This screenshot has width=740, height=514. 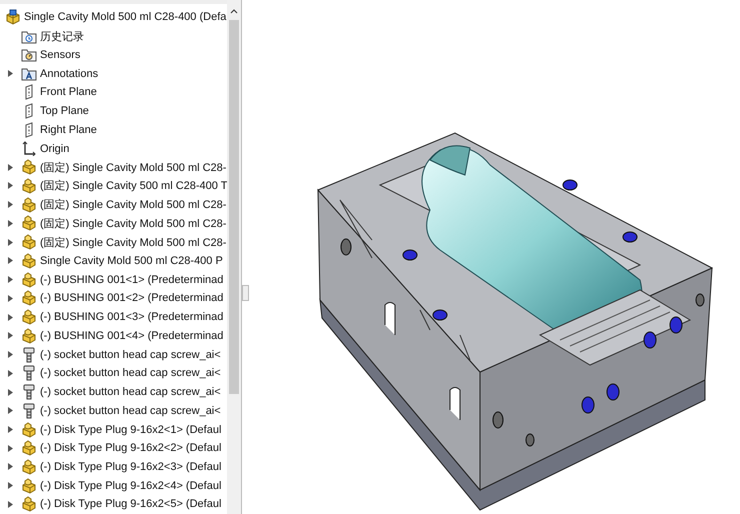 I want to click on tree-item: Single Cavity Mold 500 ml C28-400 (Defa, so click(x=113, y=17).